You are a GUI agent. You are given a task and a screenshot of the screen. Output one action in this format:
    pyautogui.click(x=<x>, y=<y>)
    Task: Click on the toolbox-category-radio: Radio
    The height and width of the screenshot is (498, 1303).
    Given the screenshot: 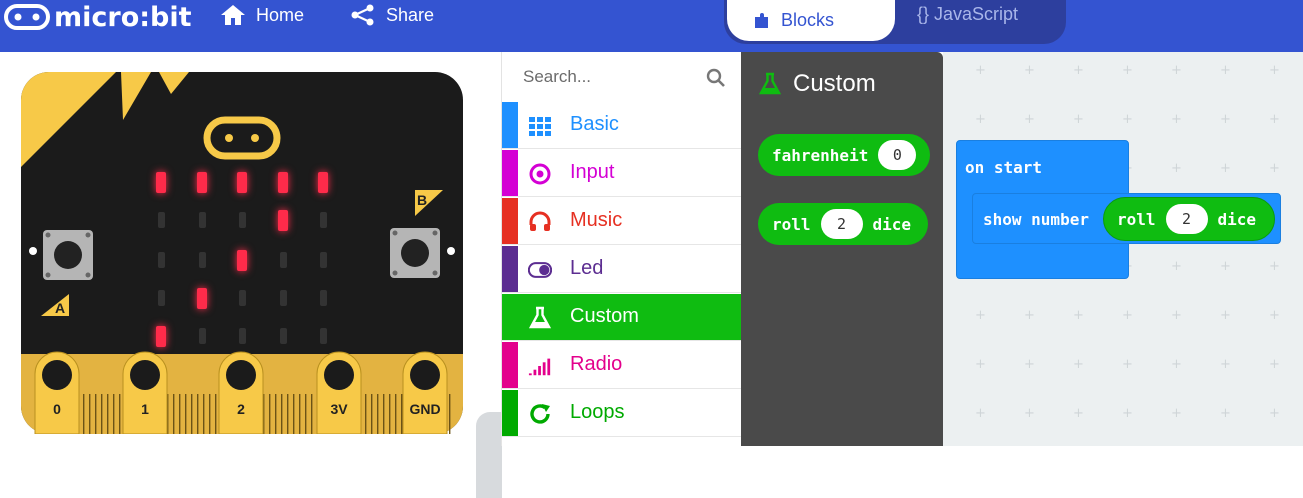 What is the action you would take?
    pyautogui.click(x=622, y=365)
    